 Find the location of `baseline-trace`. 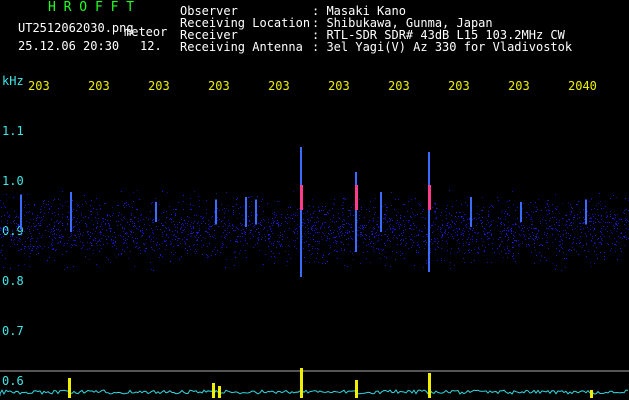

baseline-trace is located at coordinates (314, 392).